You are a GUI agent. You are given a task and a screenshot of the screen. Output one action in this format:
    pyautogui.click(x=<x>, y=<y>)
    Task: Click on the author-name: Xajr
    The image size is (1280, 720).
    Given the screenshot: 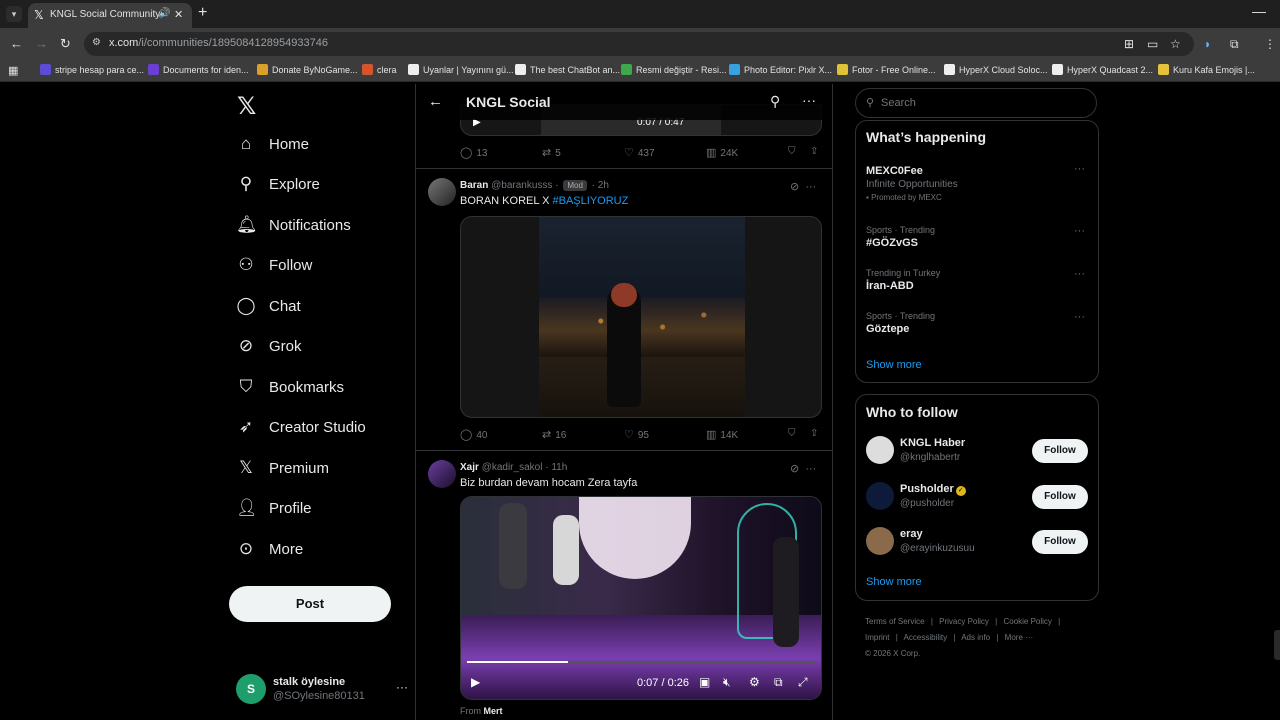 What is the action you would take?
    pyautogui.click(x=469, y=467)
    